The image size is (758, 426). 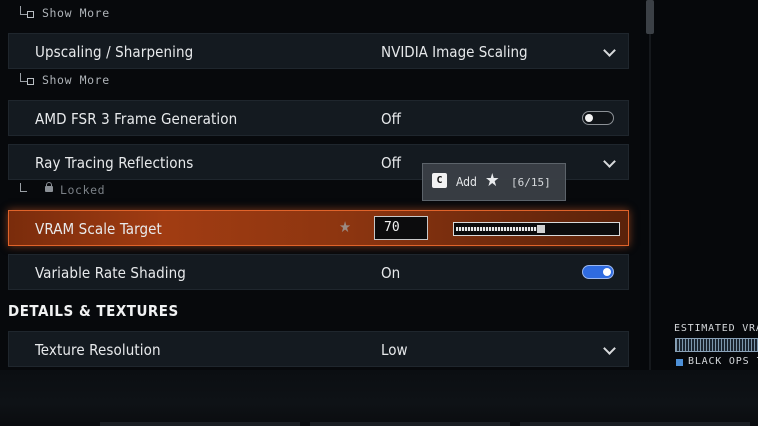 What do you see at coordinates (454, 52) in the screenshot?
I see `setting-value: NVIDIA Image Scaling` at bounding box center [454, 52].